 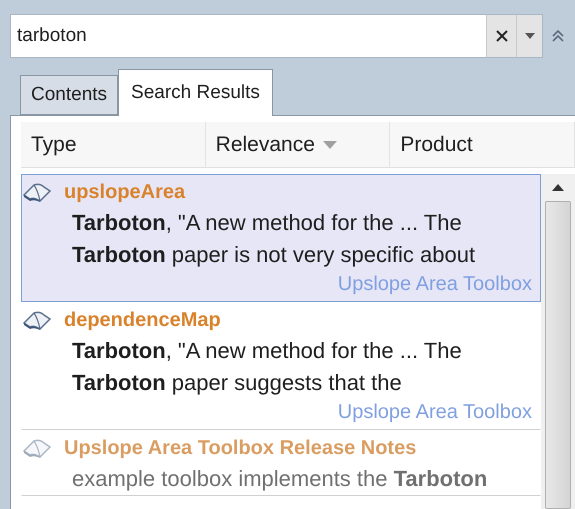 What do you see at coordinates (482, 144) in the screenshot?
I see `column-header: Product` at bounding box center [482, 144].